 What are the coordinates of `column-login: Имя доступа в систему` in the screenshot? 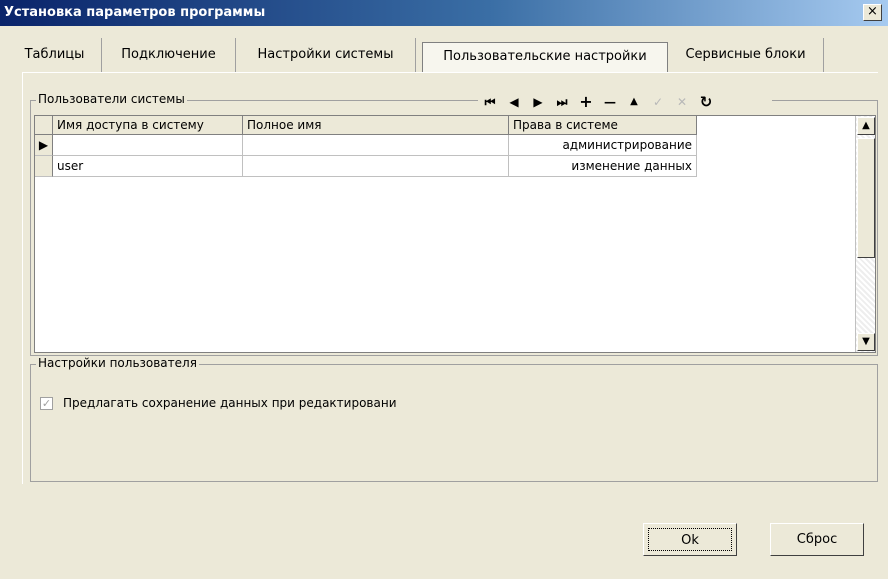 It's located at (148, 125).